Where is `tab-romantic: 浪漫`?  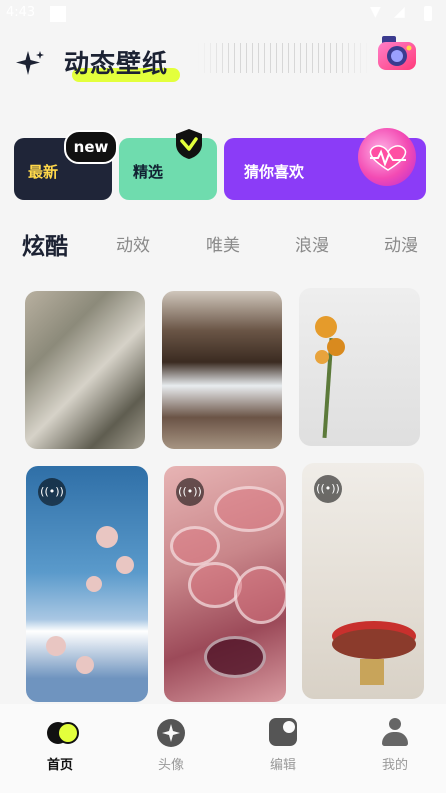 tab-romantic: 浪漫 is located at coordinates (312, 243).